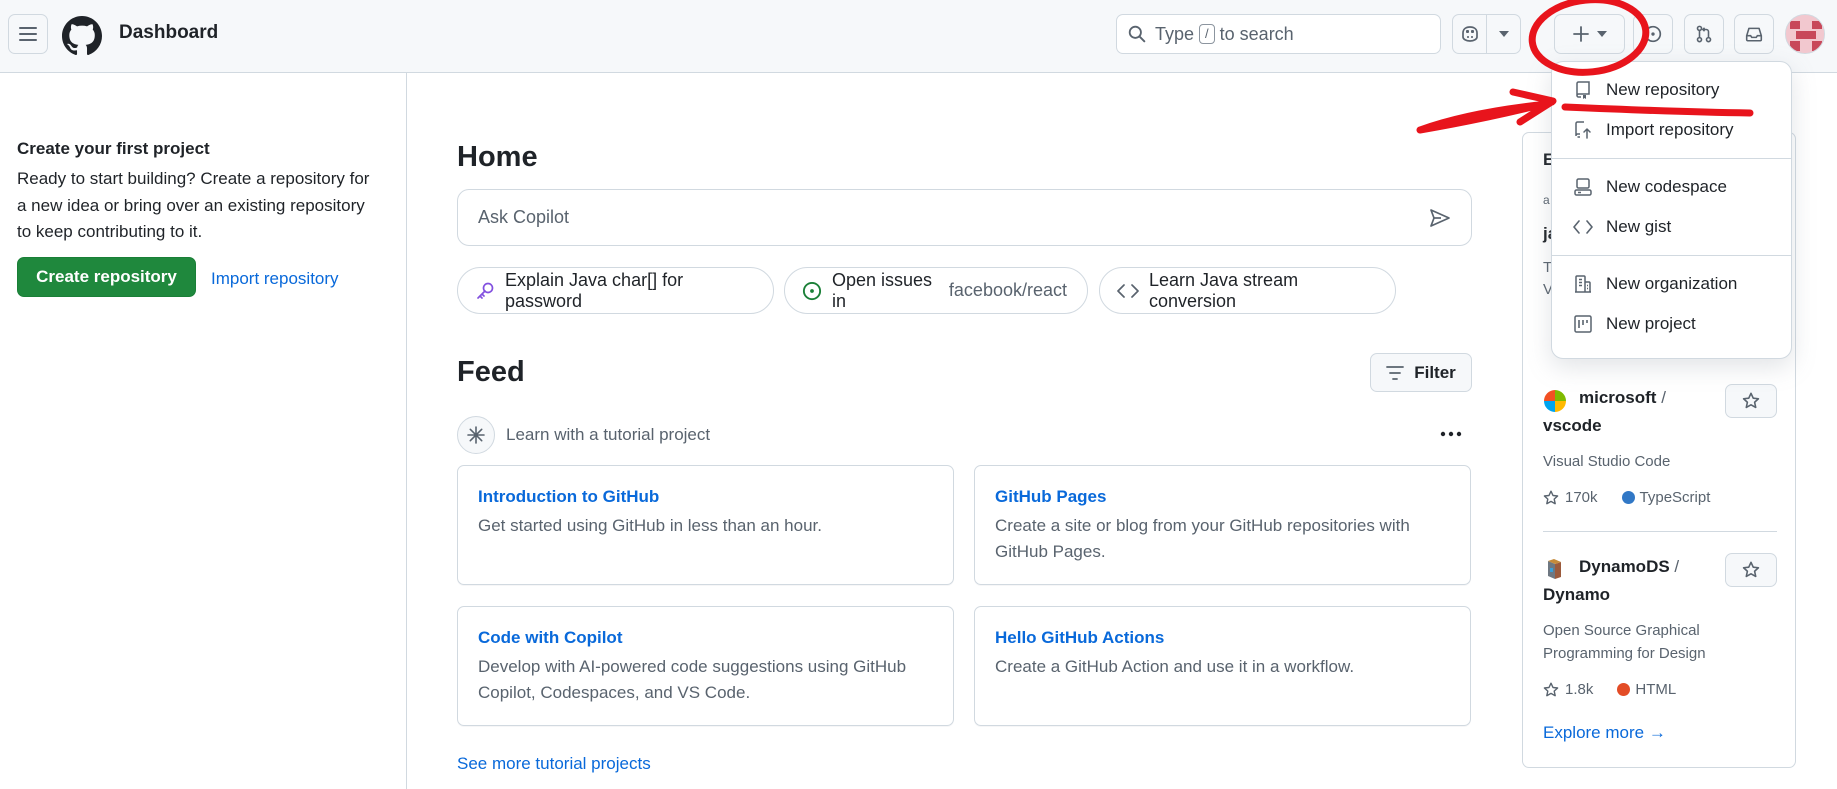 The image size is (1837, 789). Describe the element at coordinates (1805, 34) in the screenshot. I see `user-avatar` at that location.